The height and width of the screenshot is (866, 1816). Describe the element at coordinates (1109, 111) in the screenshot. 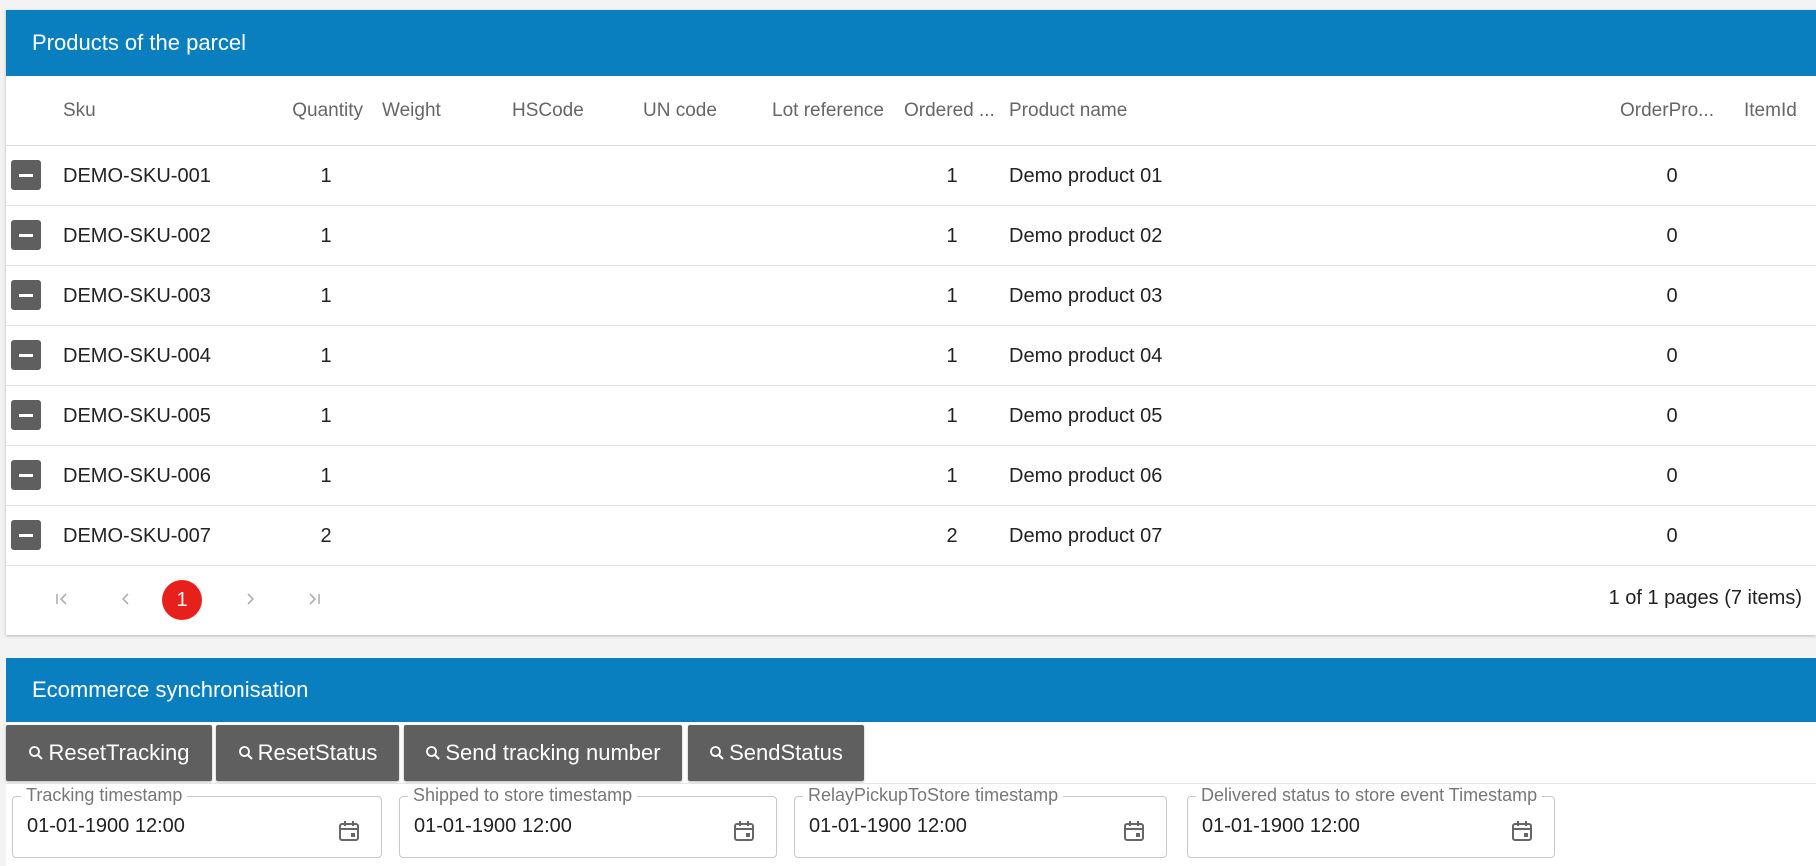

I see `column-header-product-name: Product name` at that location.